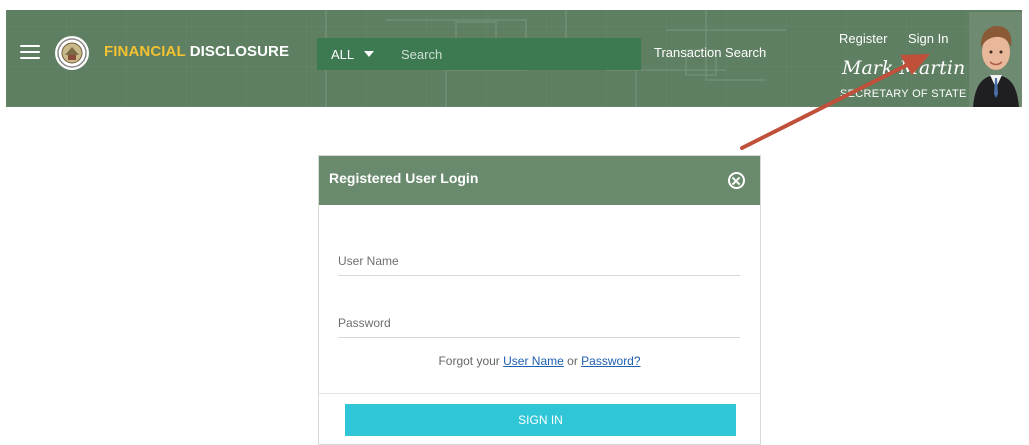  What do you see at coordinates (72, 53) in the screenshot?
I see `state-seal-icon` at bounding box center [72, 53].